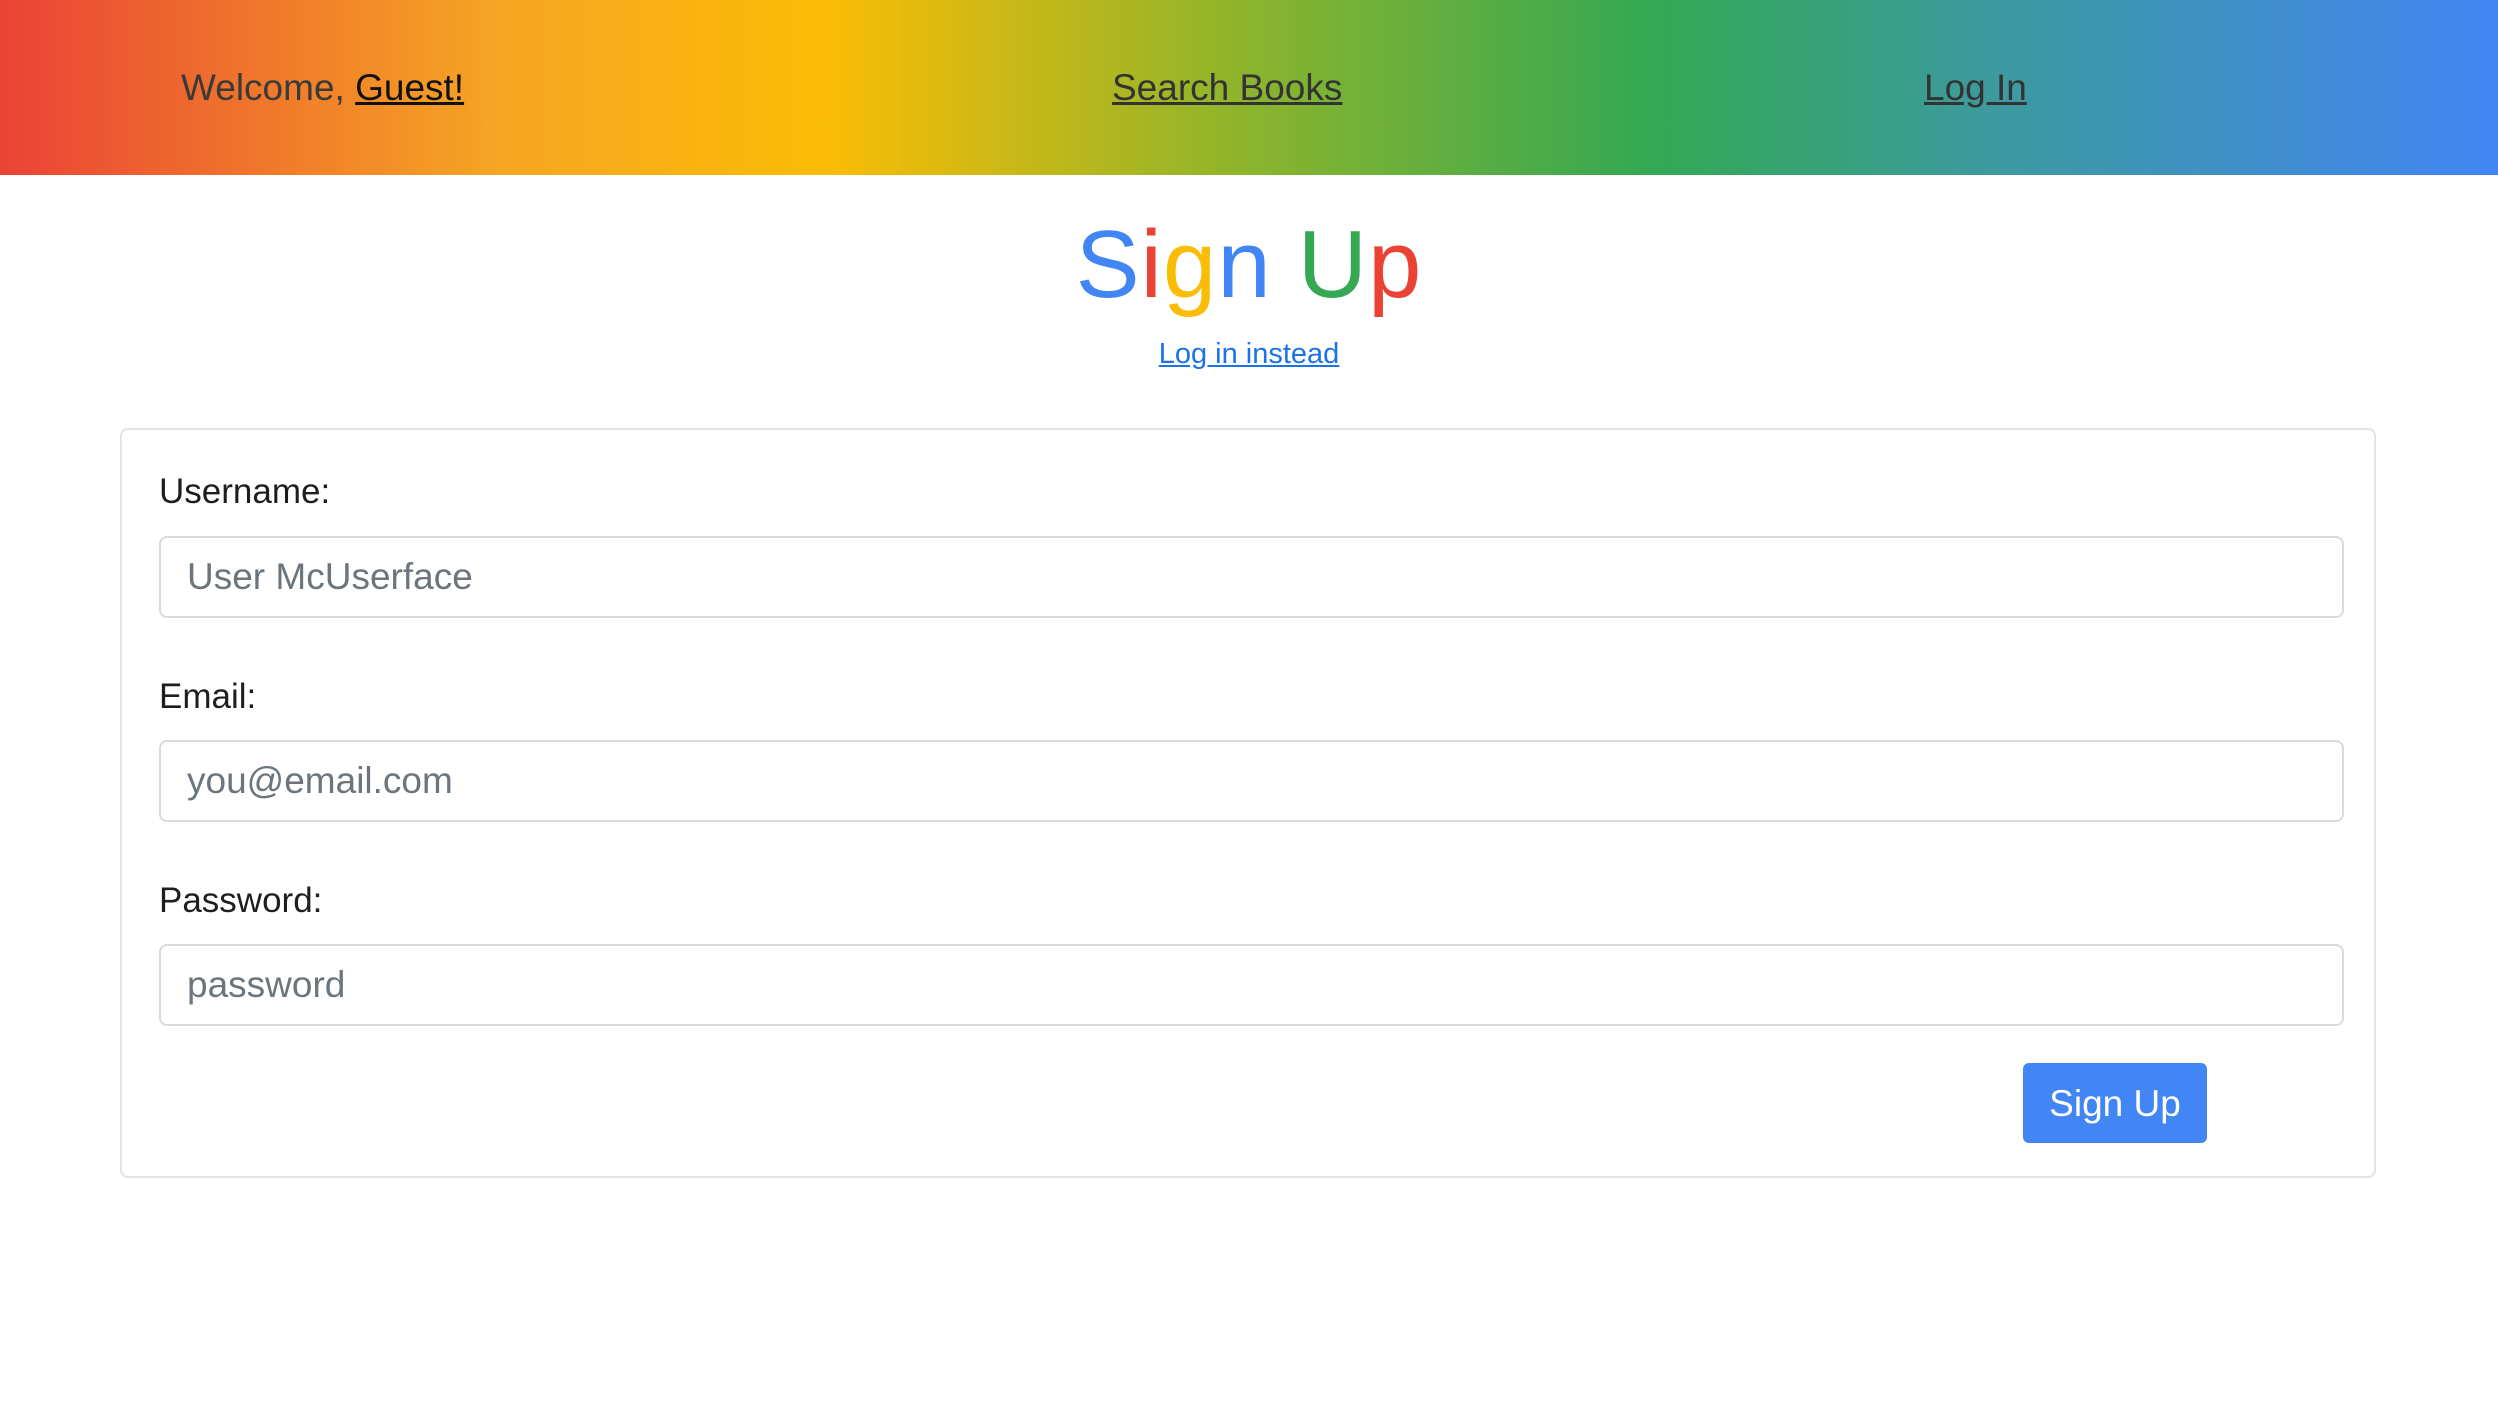  What do you see at coordinates (1190, 264) in the screenshot?
I see `title-letter: g` at bounding box center [1190, 264].